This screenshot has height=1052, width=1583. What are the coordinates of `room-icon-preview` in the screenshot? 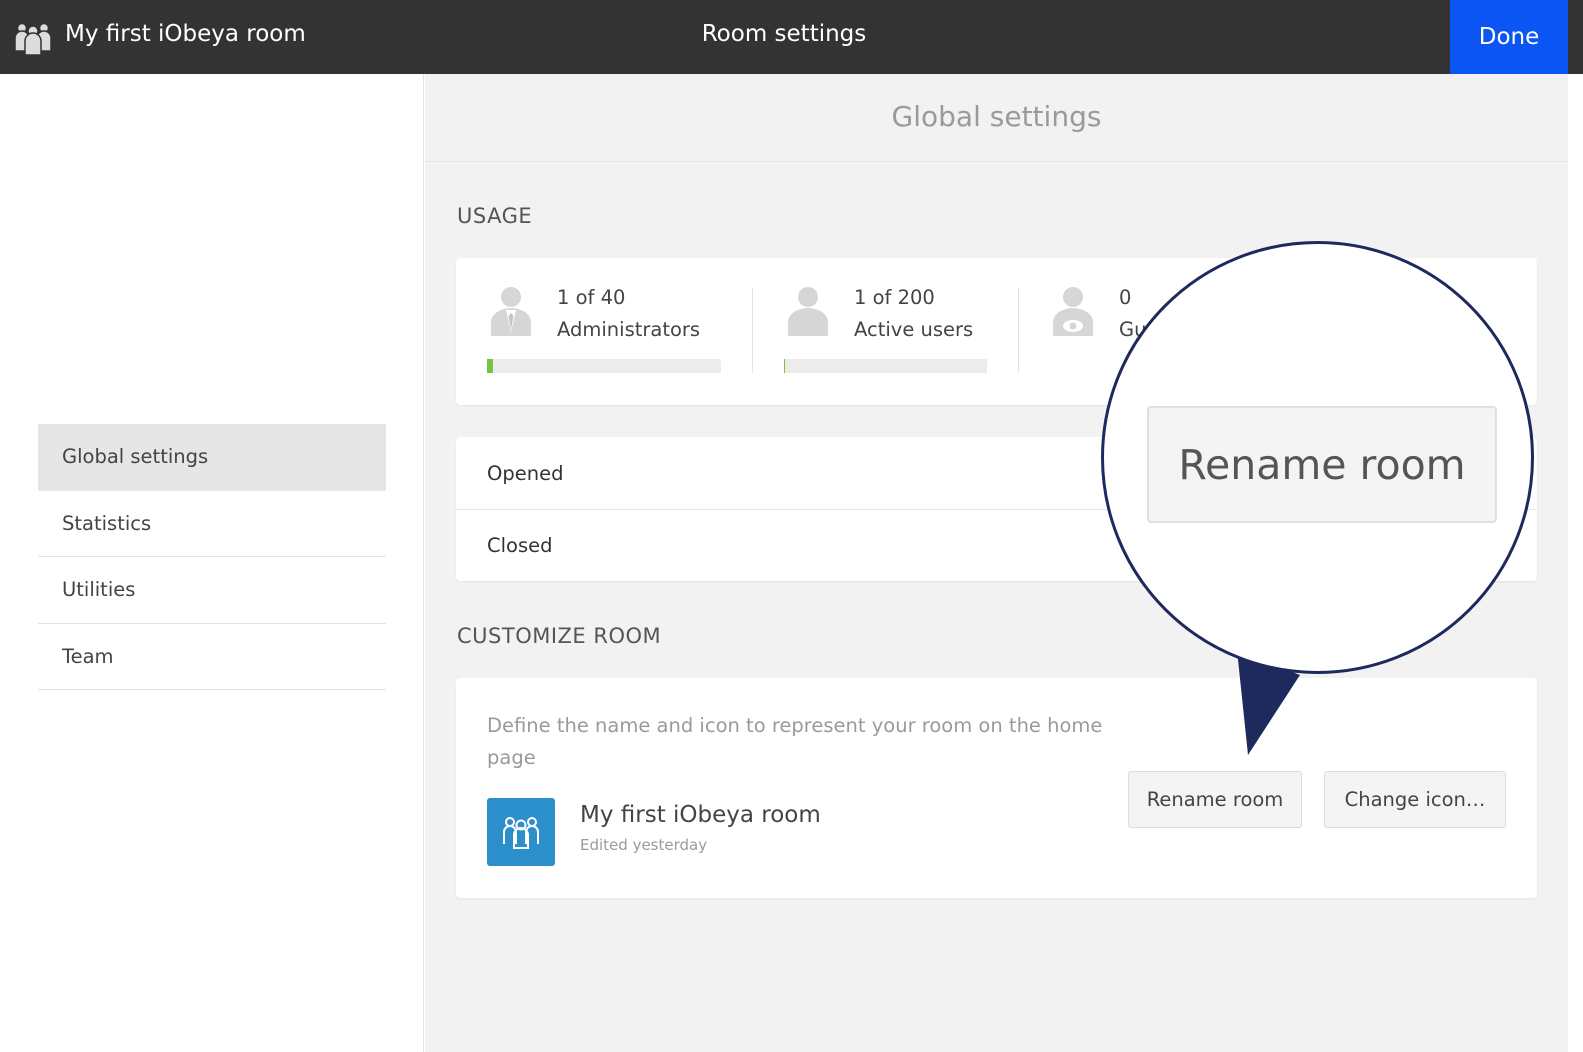 It's located at (521, 832).